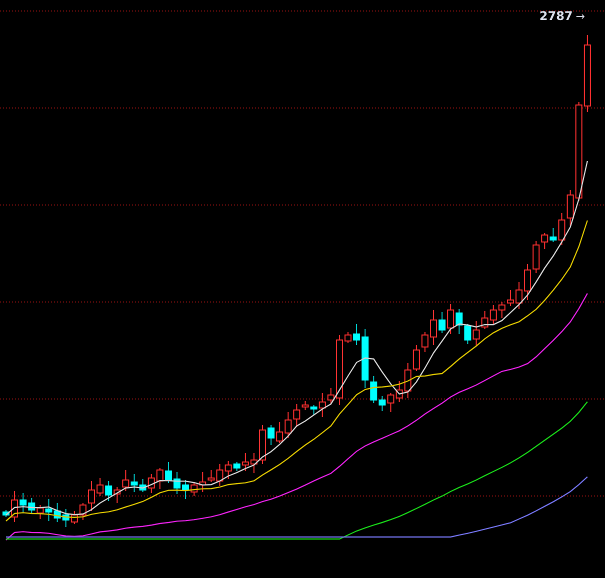 This screenshot has height=578, width=605. I want to click on high-price-label: 2787, so click(556, 16).